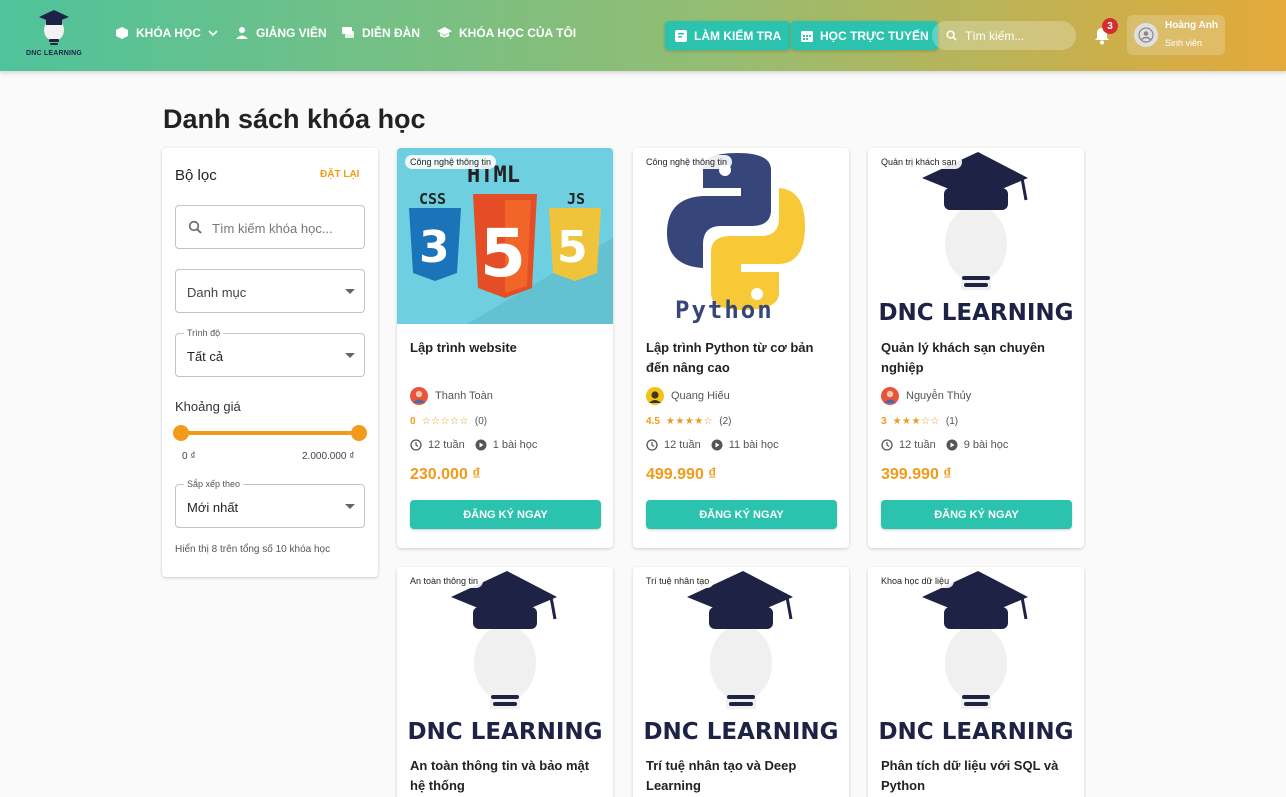  What do you see at coordinates (944, 445) in the screenshot?
I see `course-meta: 12 tuần 9 bài học` at bounding box center [944, 445].